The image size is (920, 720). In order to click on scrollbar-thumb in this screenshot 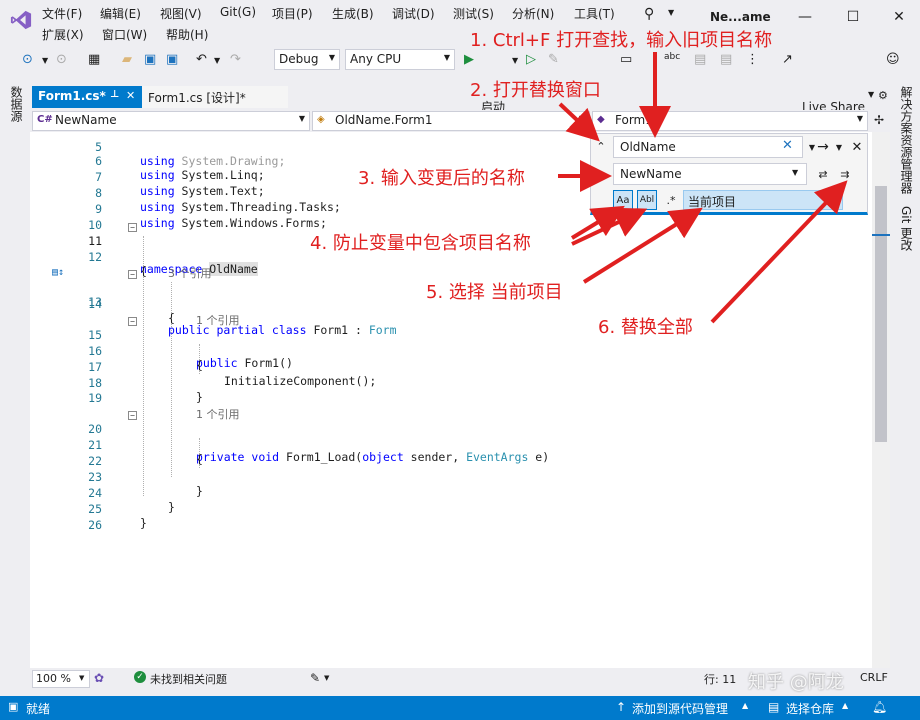, I will do `click(881, 314)`.